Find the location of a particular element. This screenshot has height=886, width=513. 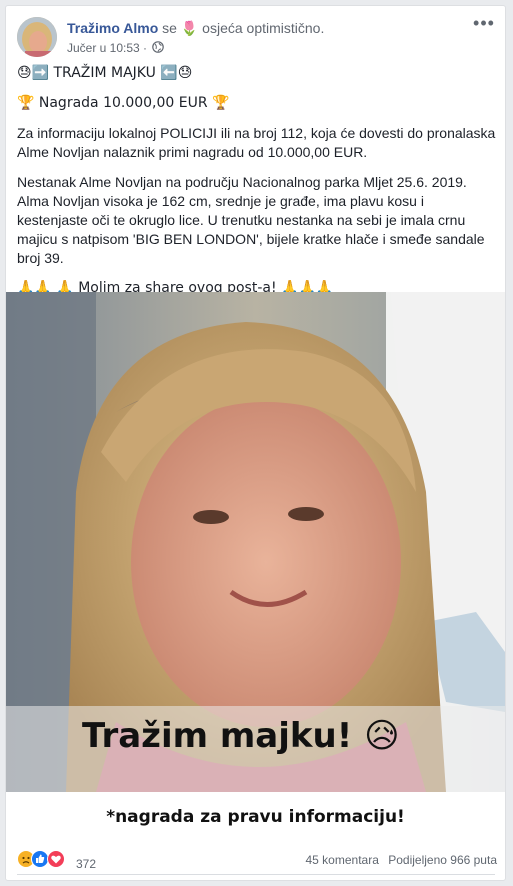

image-caption-text: Tražim majku! is located at coordinates (217, 736).